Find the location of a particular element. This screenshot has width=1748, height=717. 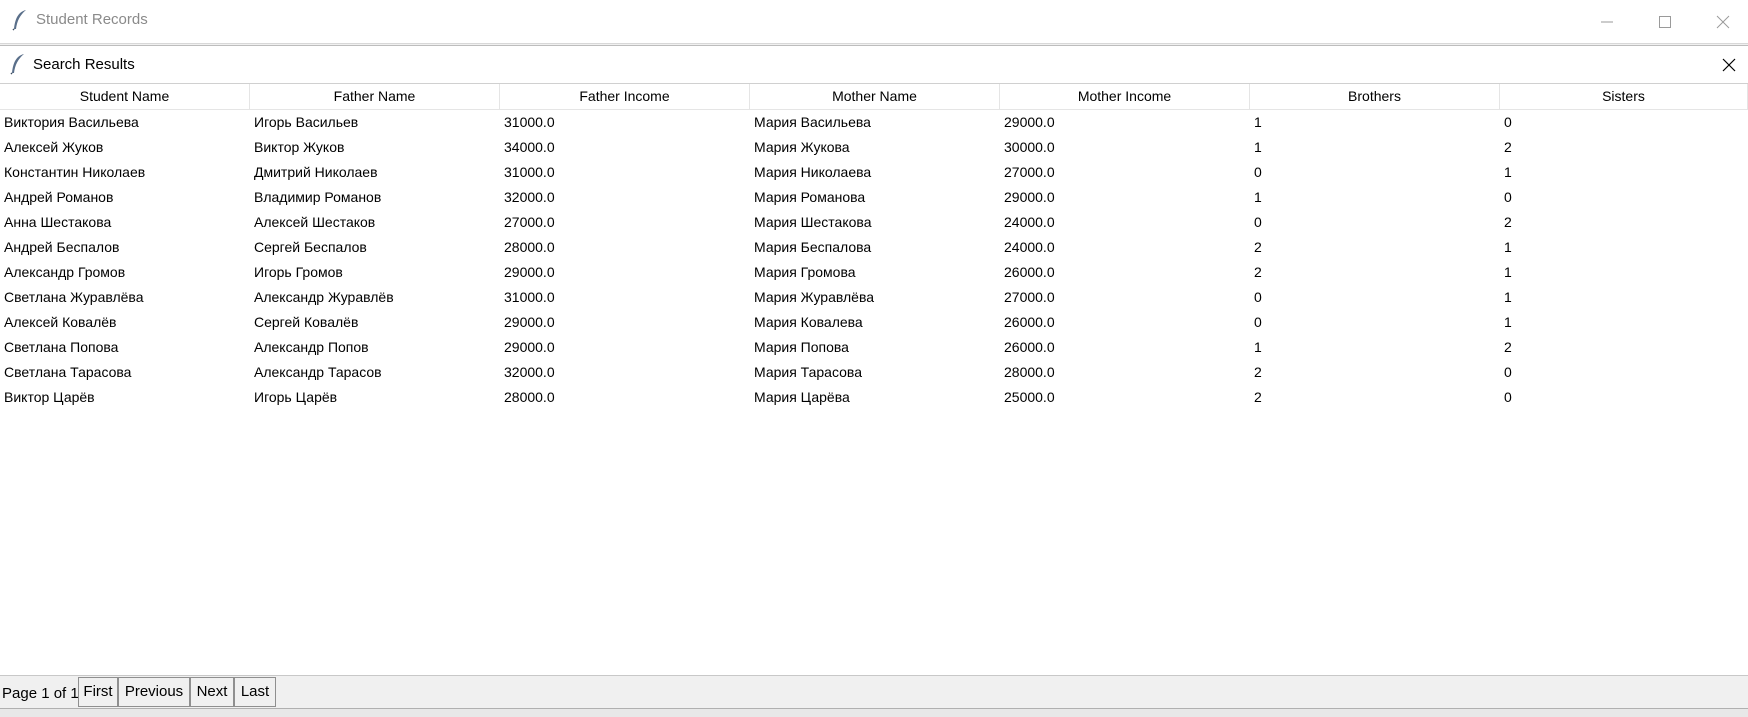

cell-student-name: Константин Николаев is located at coordinates (75, 172).